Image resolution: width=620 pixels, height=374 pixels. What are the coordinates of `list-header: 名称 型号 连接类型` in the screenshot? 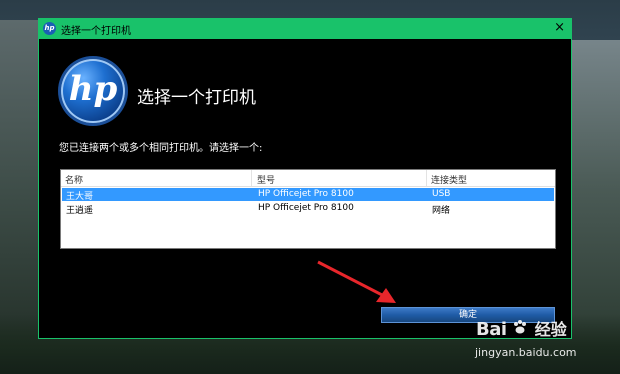 It's located at (308, 178).